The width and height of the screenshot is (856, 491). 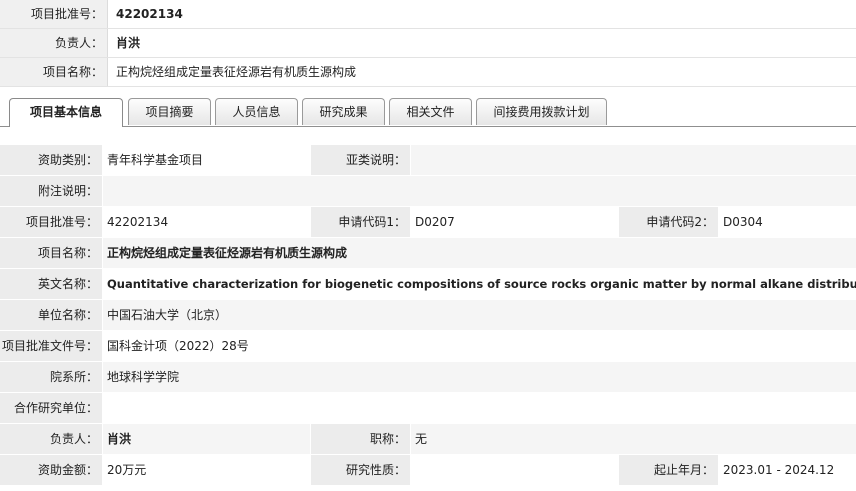 What do you see at coordinates (51, 439) in the screenshot?
I see `leader-label: 负责人：` at bounding box center [51, 439].